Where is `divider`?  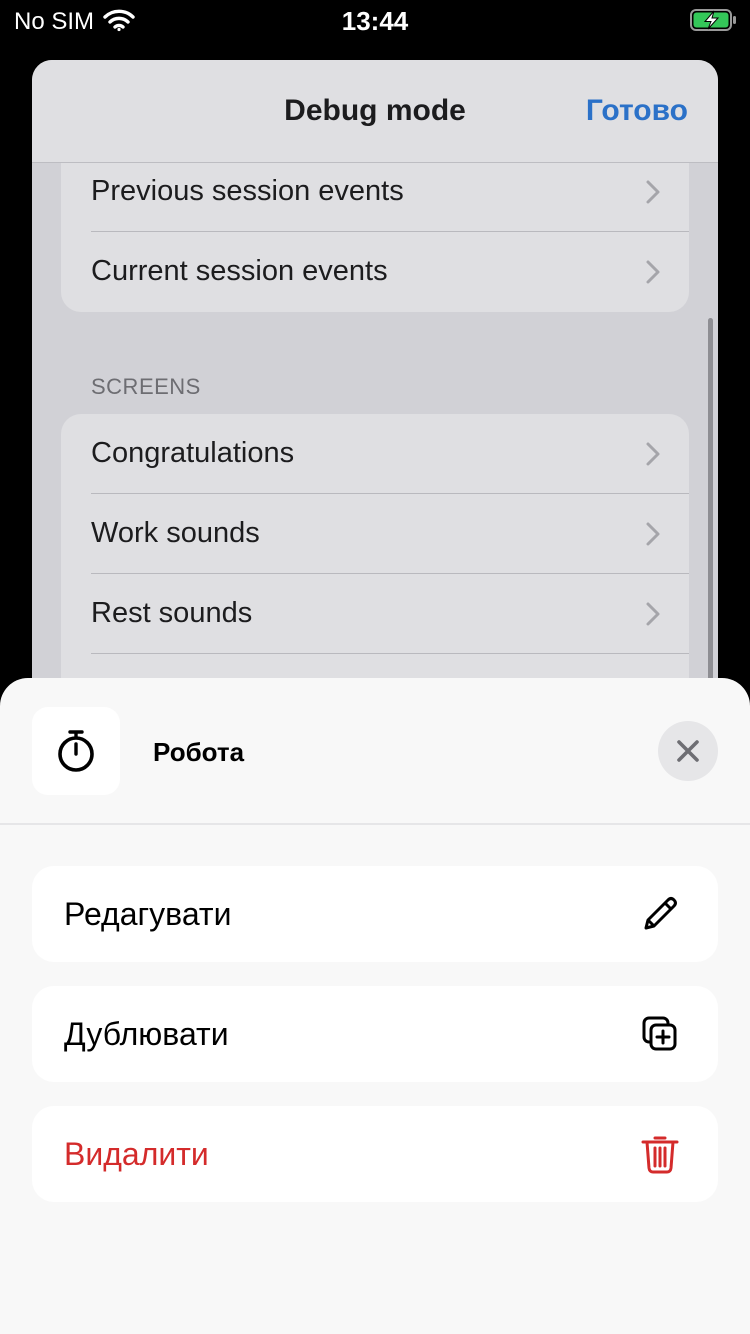
divider is located at coordinates (390, 653).